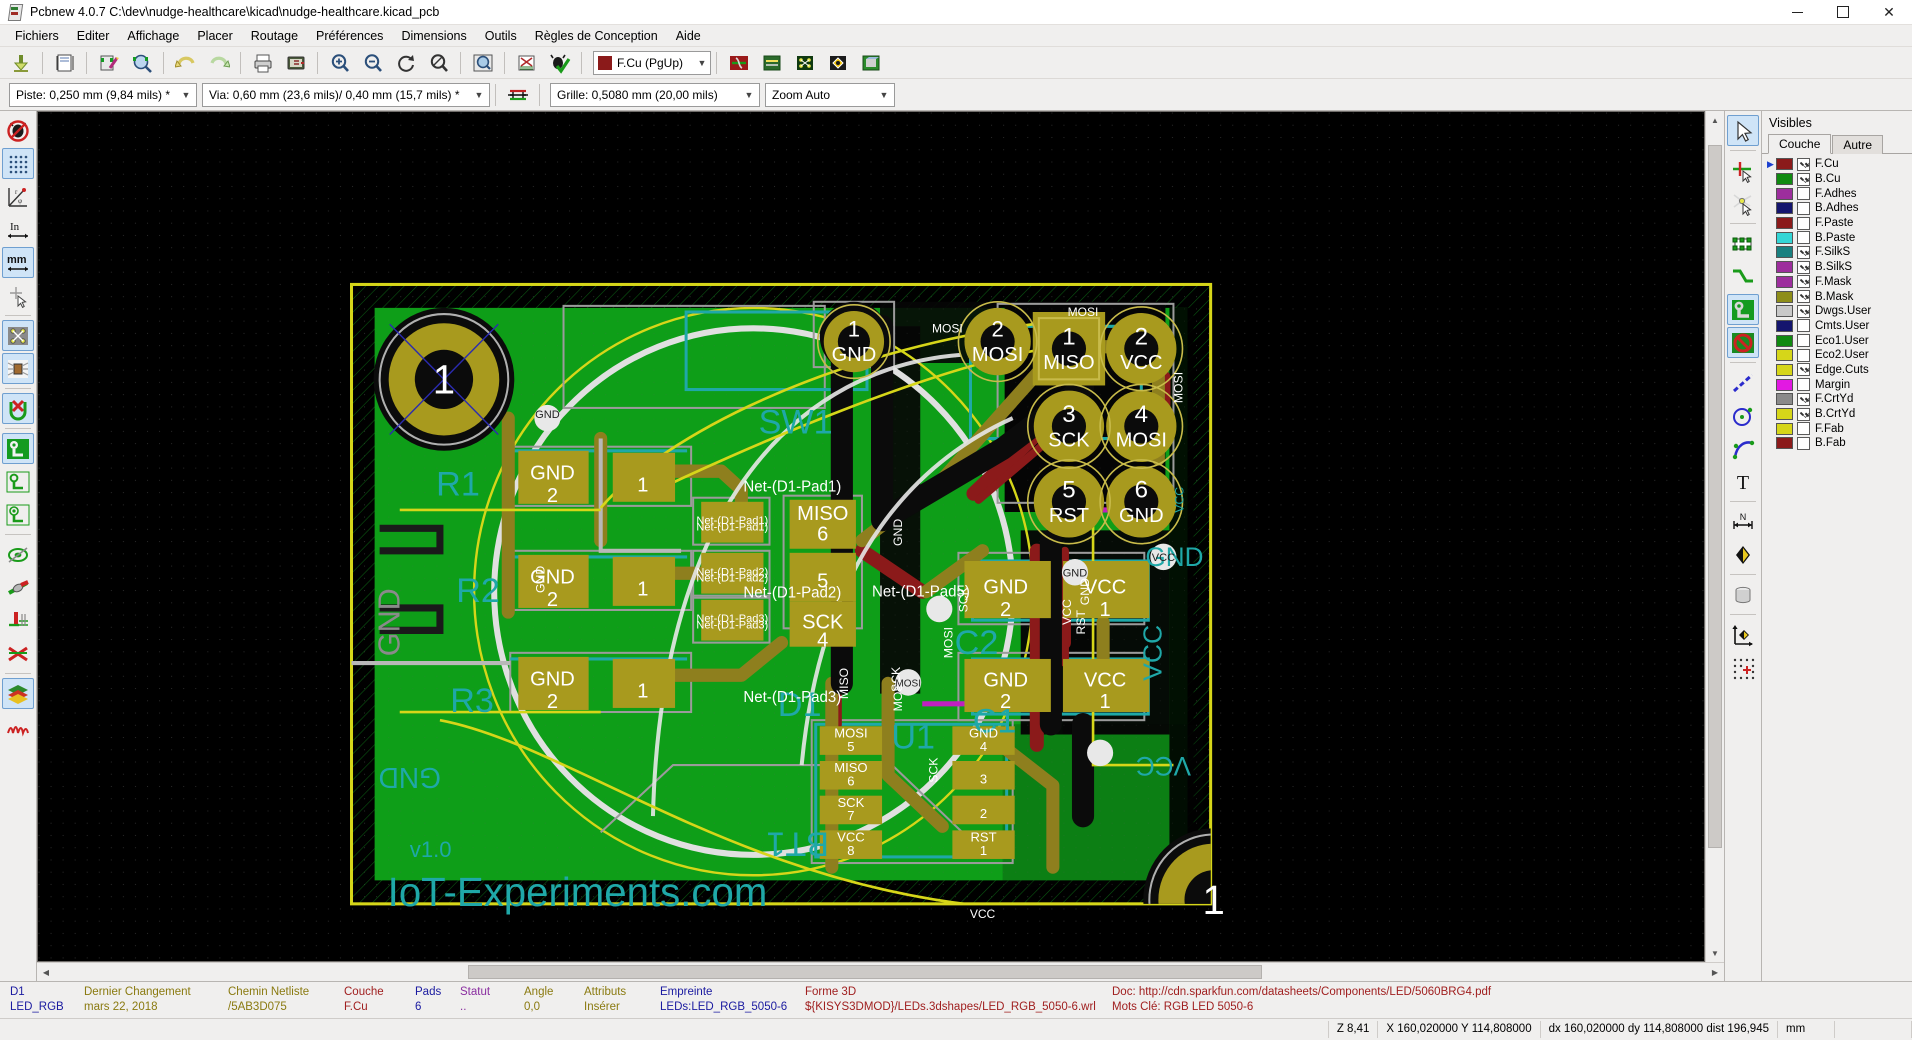 The height and width of the screenshot is (1040, 1912). Describe the element at coordinates (18, 514) in the screenshot. I see `zones-unfilled-icon` at that location.